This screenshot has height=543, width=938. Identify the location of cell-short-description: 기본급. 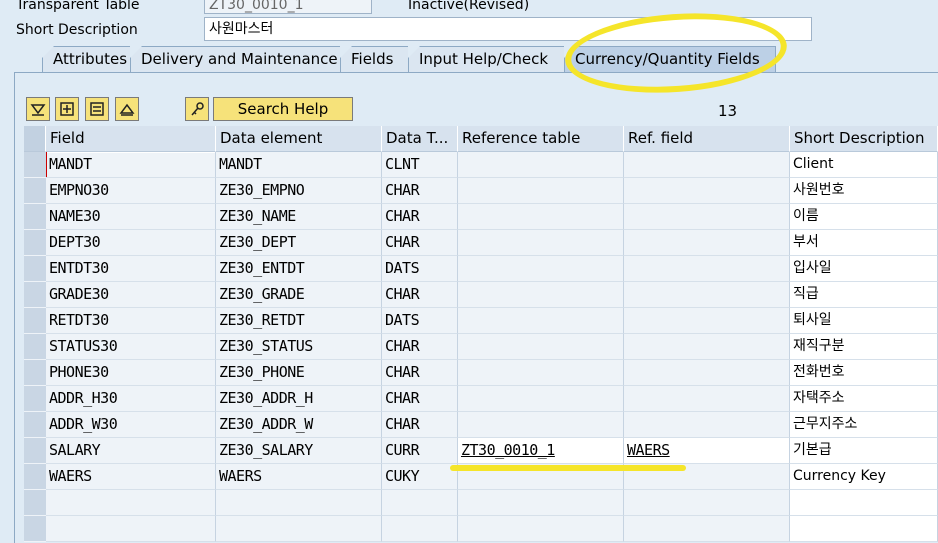
(864, 451).